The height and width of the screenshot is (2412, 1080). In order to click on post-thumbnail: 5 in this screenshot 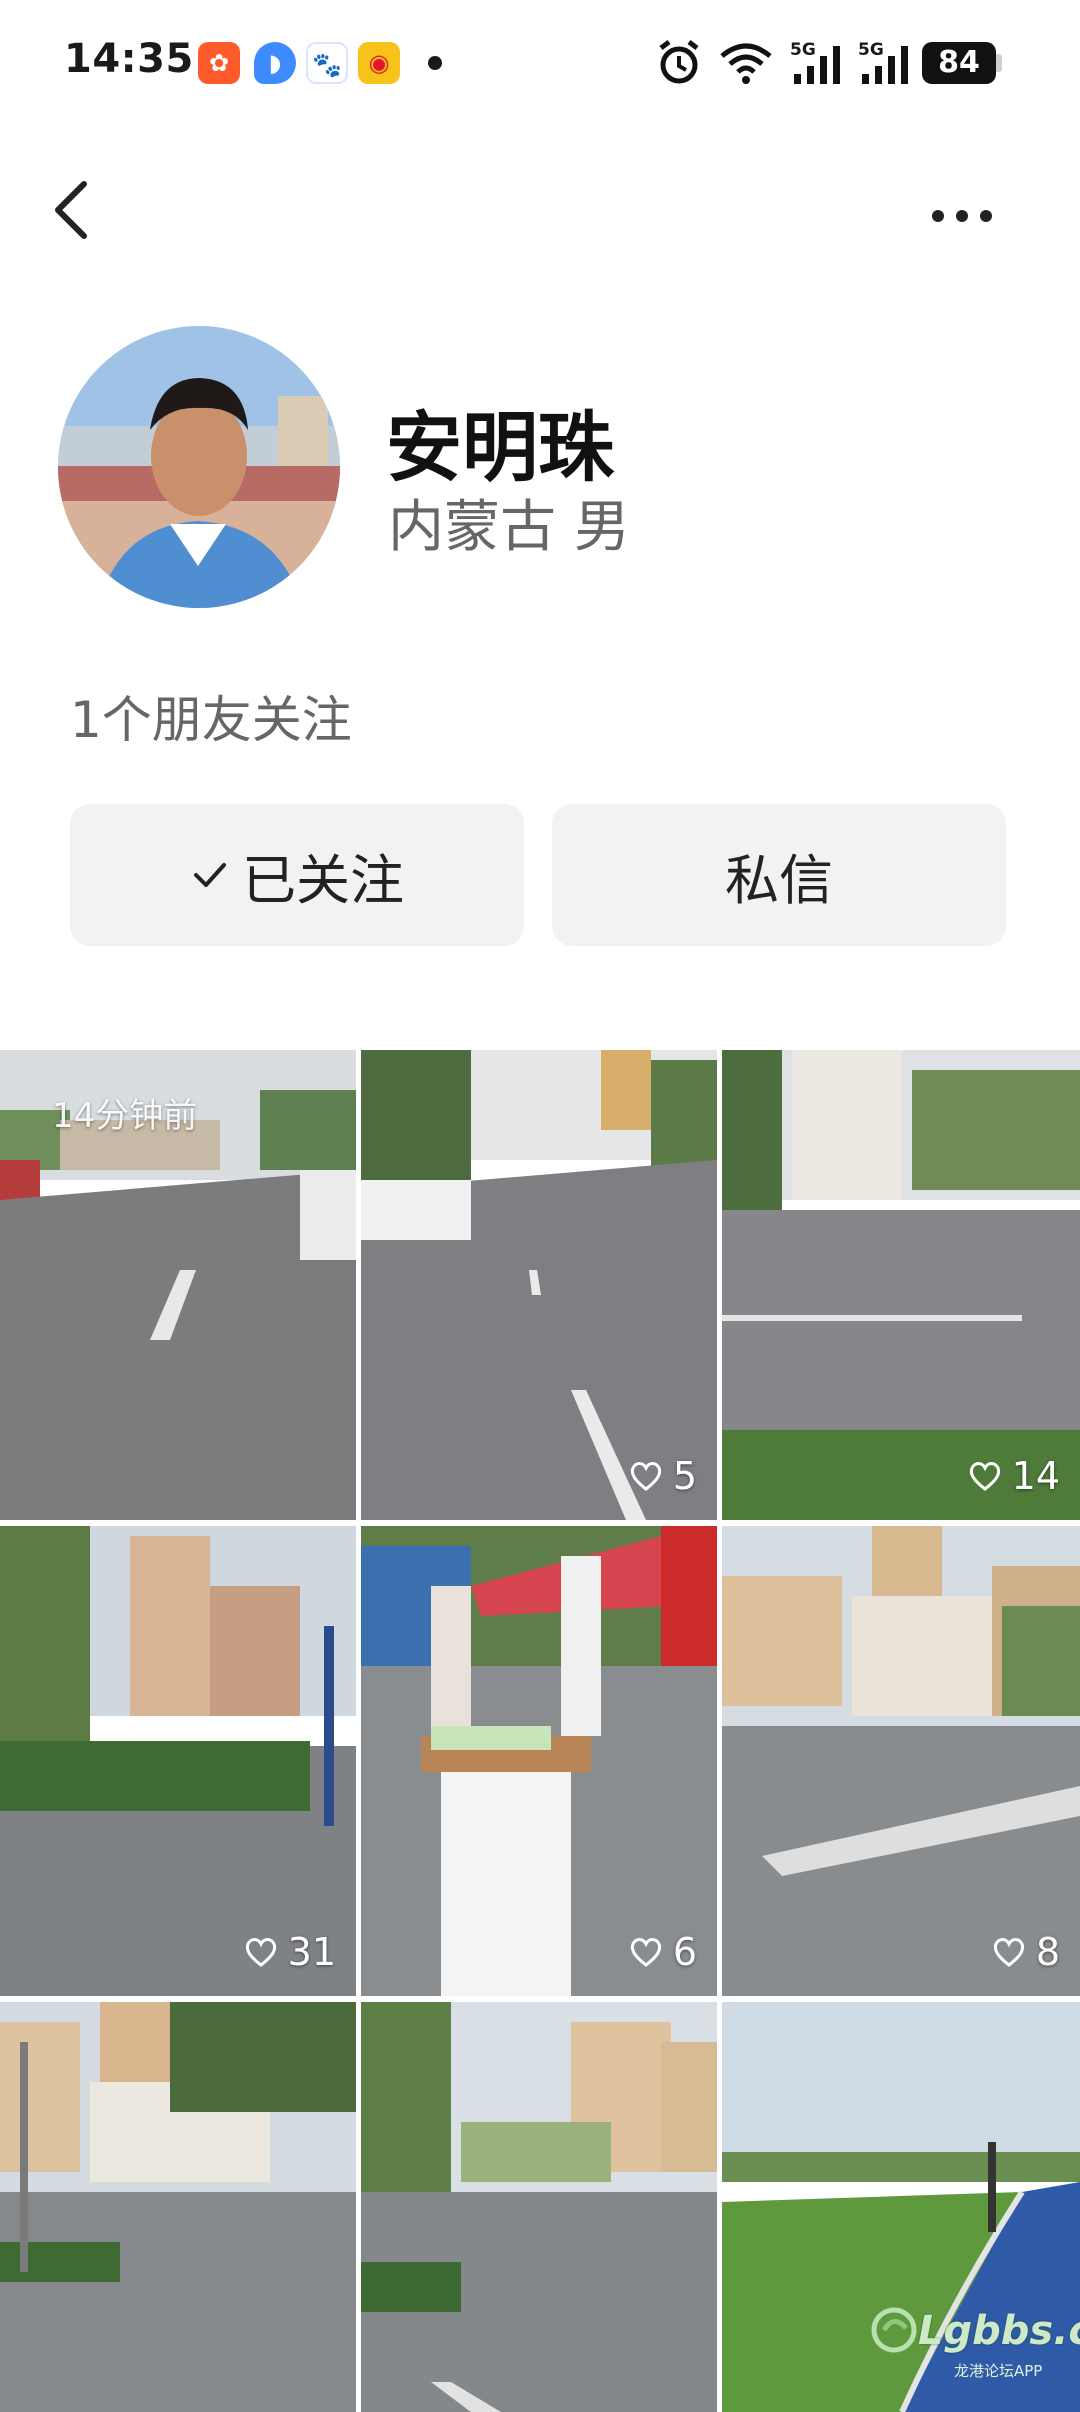, I will do `click(539, 1285)`.